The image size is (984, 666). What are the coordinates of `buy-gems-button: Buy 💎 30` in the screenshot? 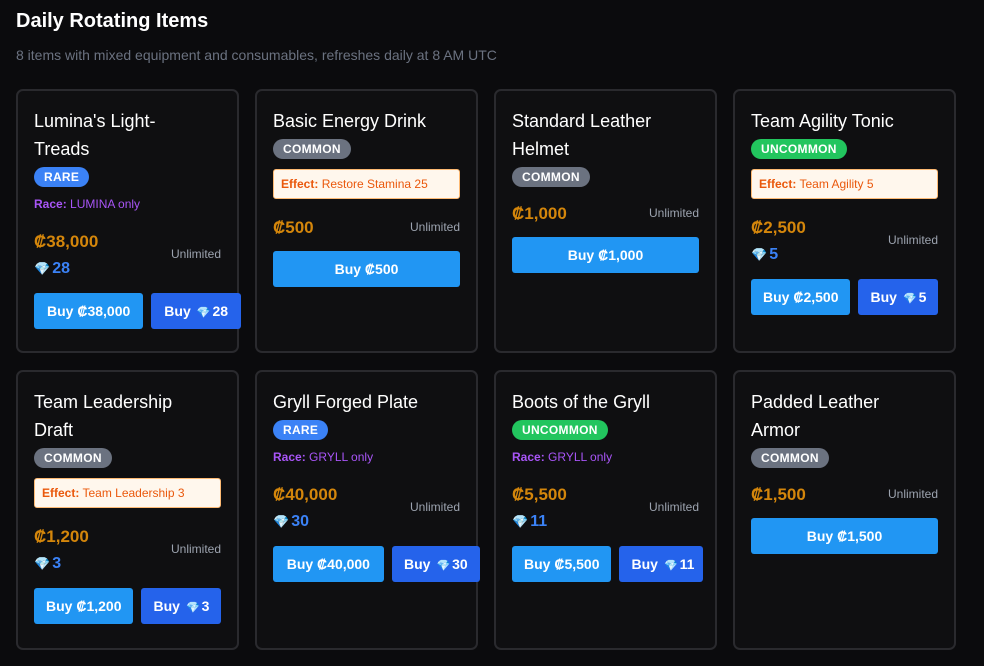 It's located at (435, 564).